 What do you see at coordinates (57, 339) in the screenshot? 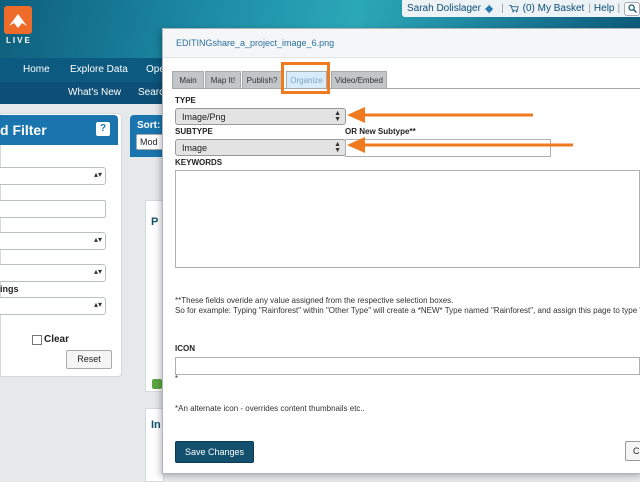
I see `clear-label: Clear` at bounding box center [57, 339].